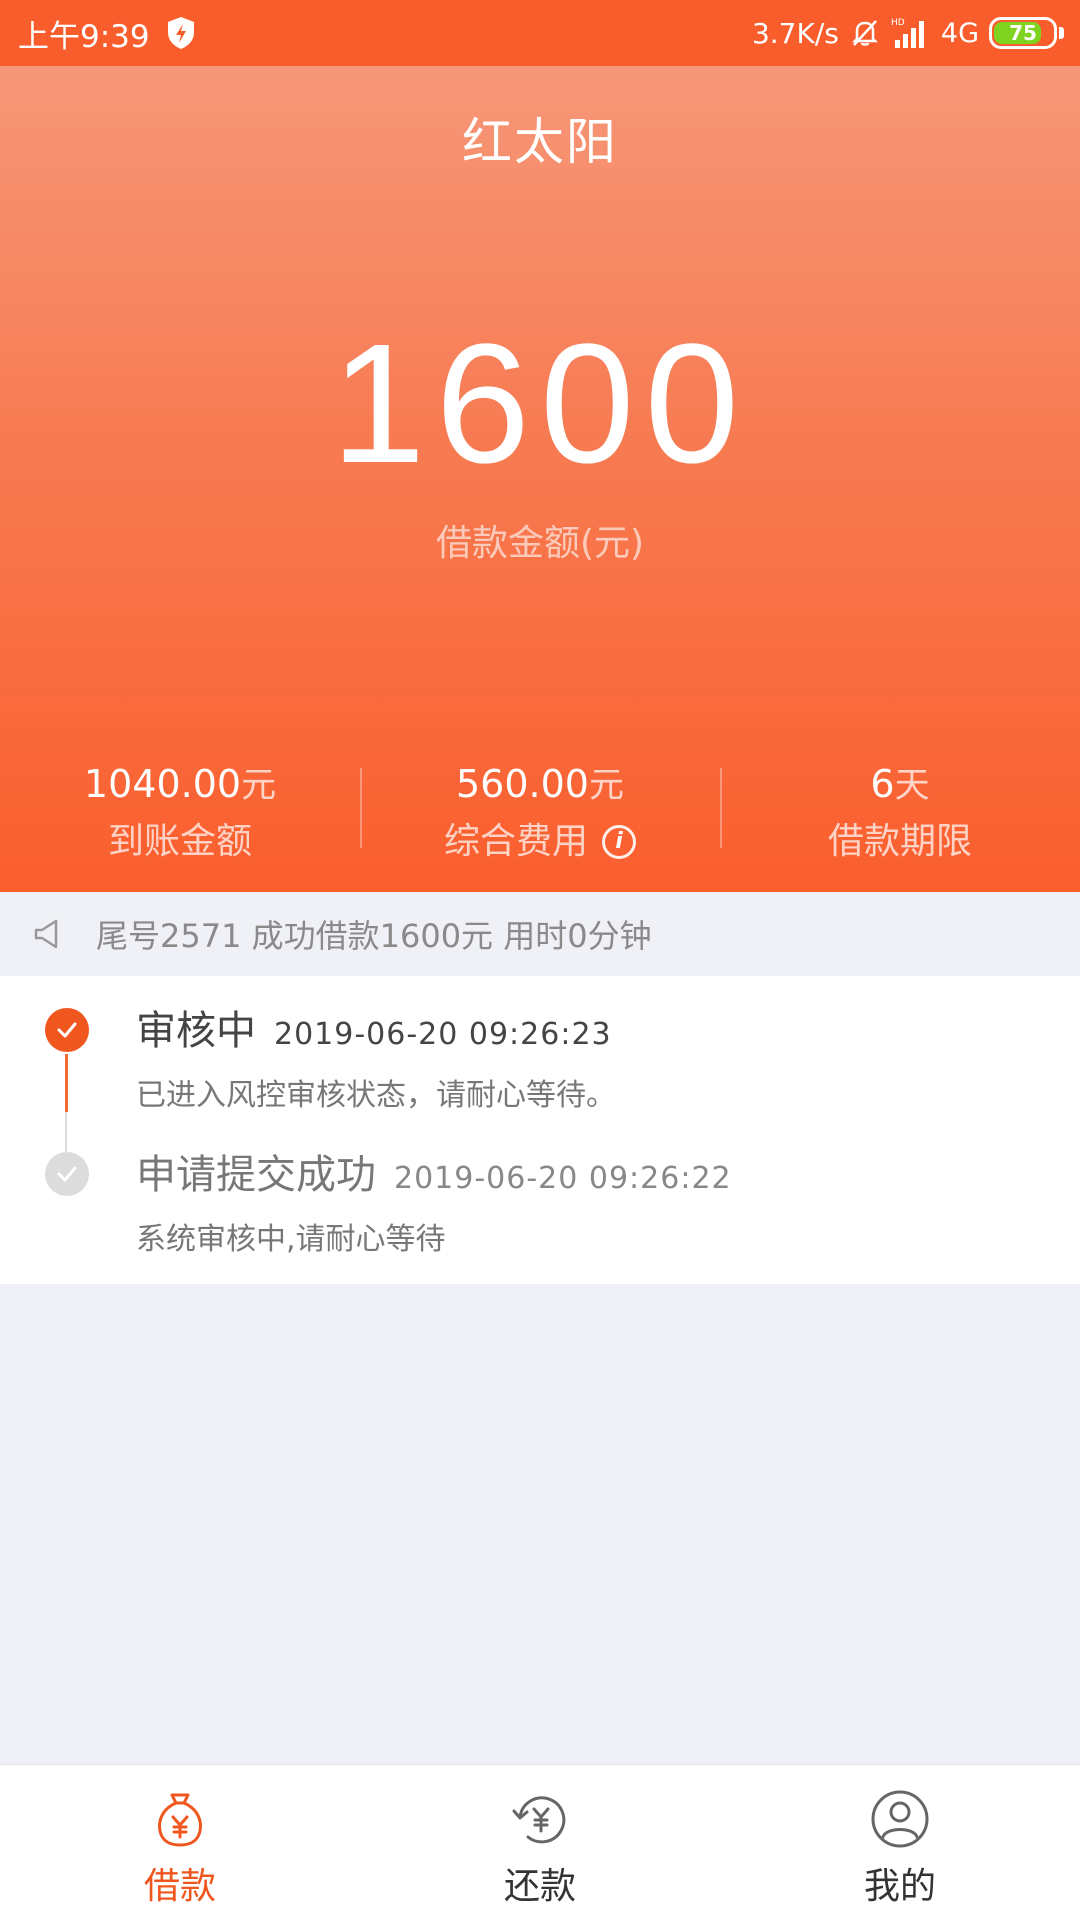 The width and height of the screenshot is (1080, 1920). I want to click on timeline-title: 申请提交成功, so click(256, 1175).